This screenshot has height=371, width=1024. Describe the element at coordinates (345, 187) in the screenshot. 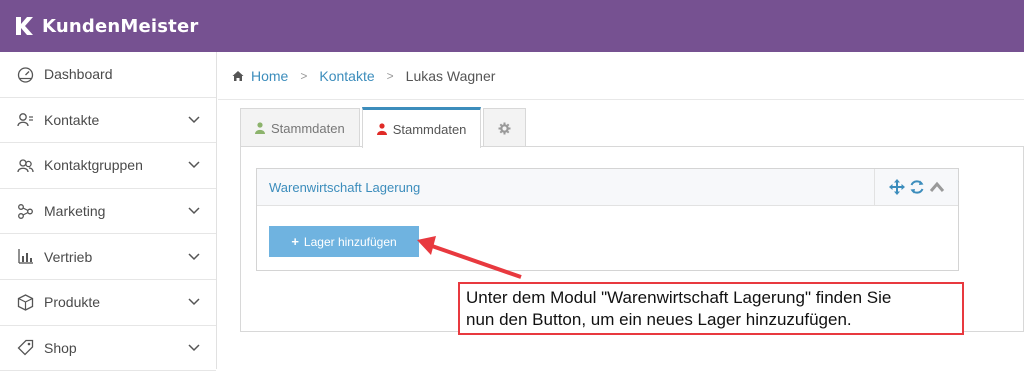

I see `panel-title: Warenwirtschaft Lagerung` at that location.